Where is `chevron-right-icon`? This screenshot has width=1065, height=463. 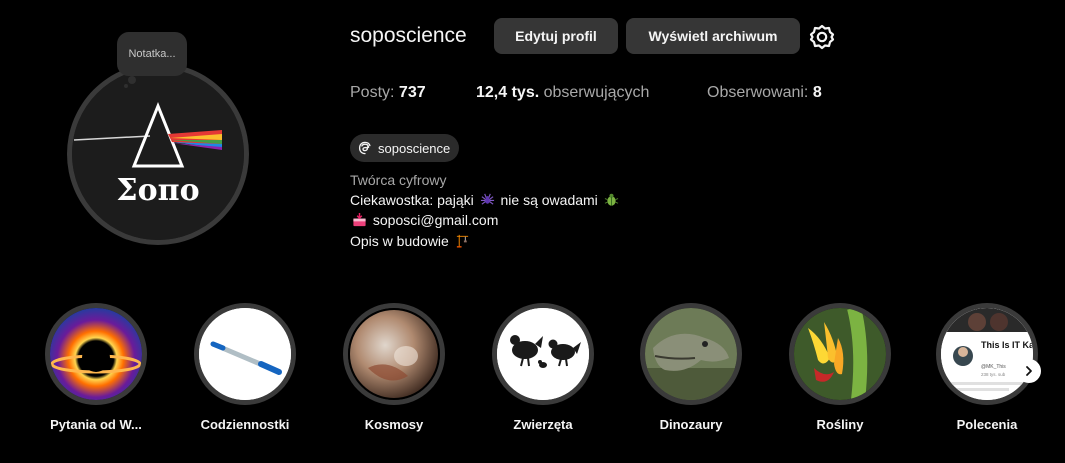
chevron-right-icon is located at coordinates (1029, 371).